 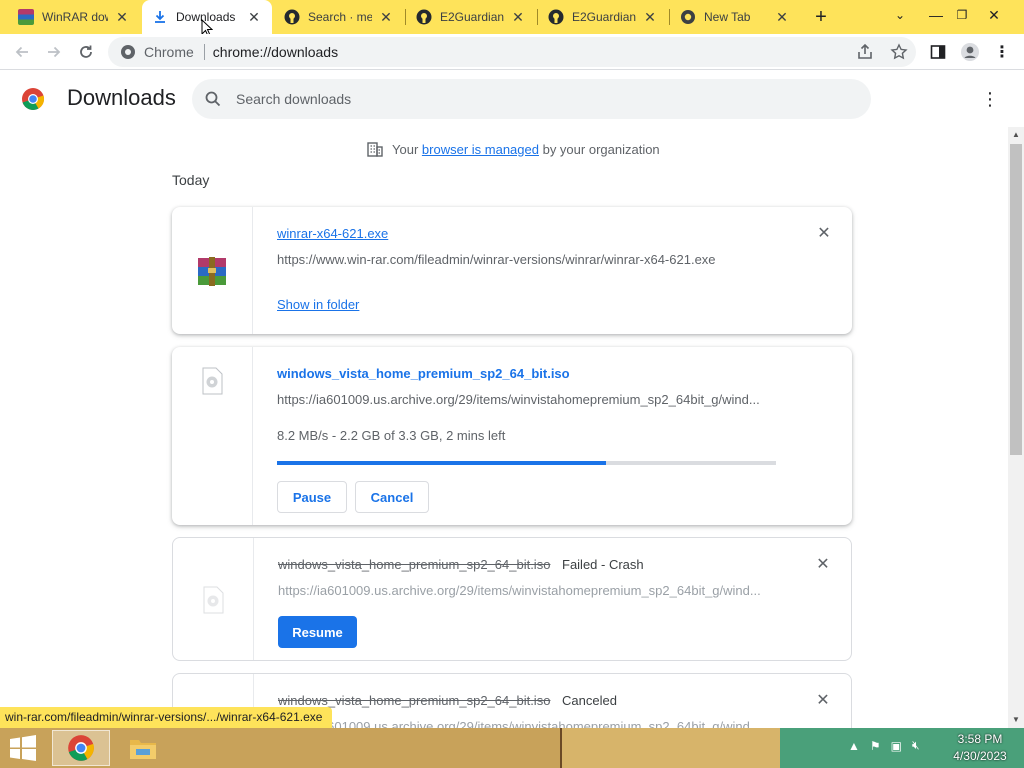 I want to click on forward-button, so click(x=54, y=52).